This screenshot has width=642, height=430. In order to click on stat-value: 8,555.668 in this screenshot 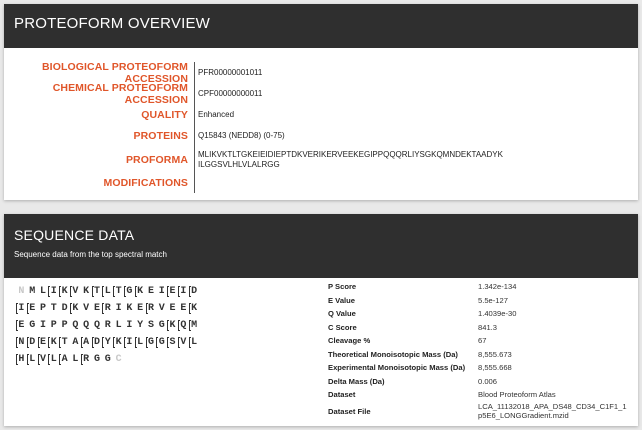, I will do `click(495, 367)`.